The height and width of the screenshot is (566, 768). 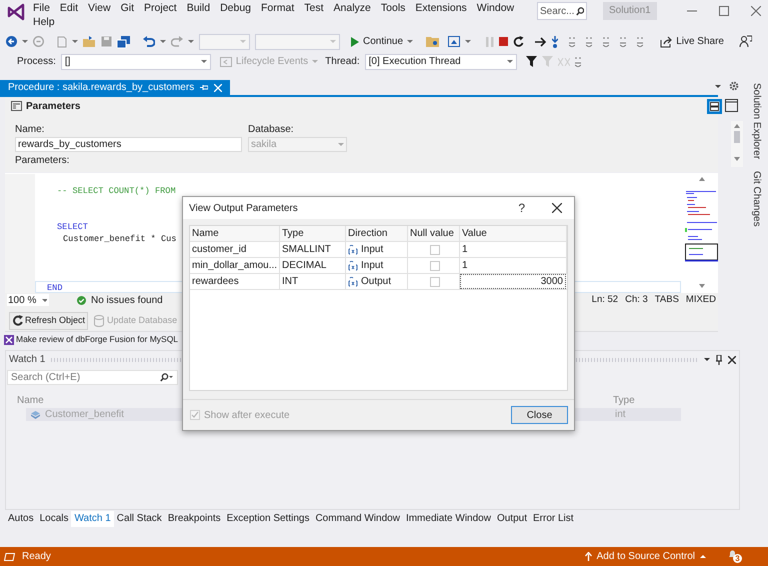 What do you see at coordinates (719, 359) in the screenshot?
I see `pin-icon` at bounding box center [719, 359].